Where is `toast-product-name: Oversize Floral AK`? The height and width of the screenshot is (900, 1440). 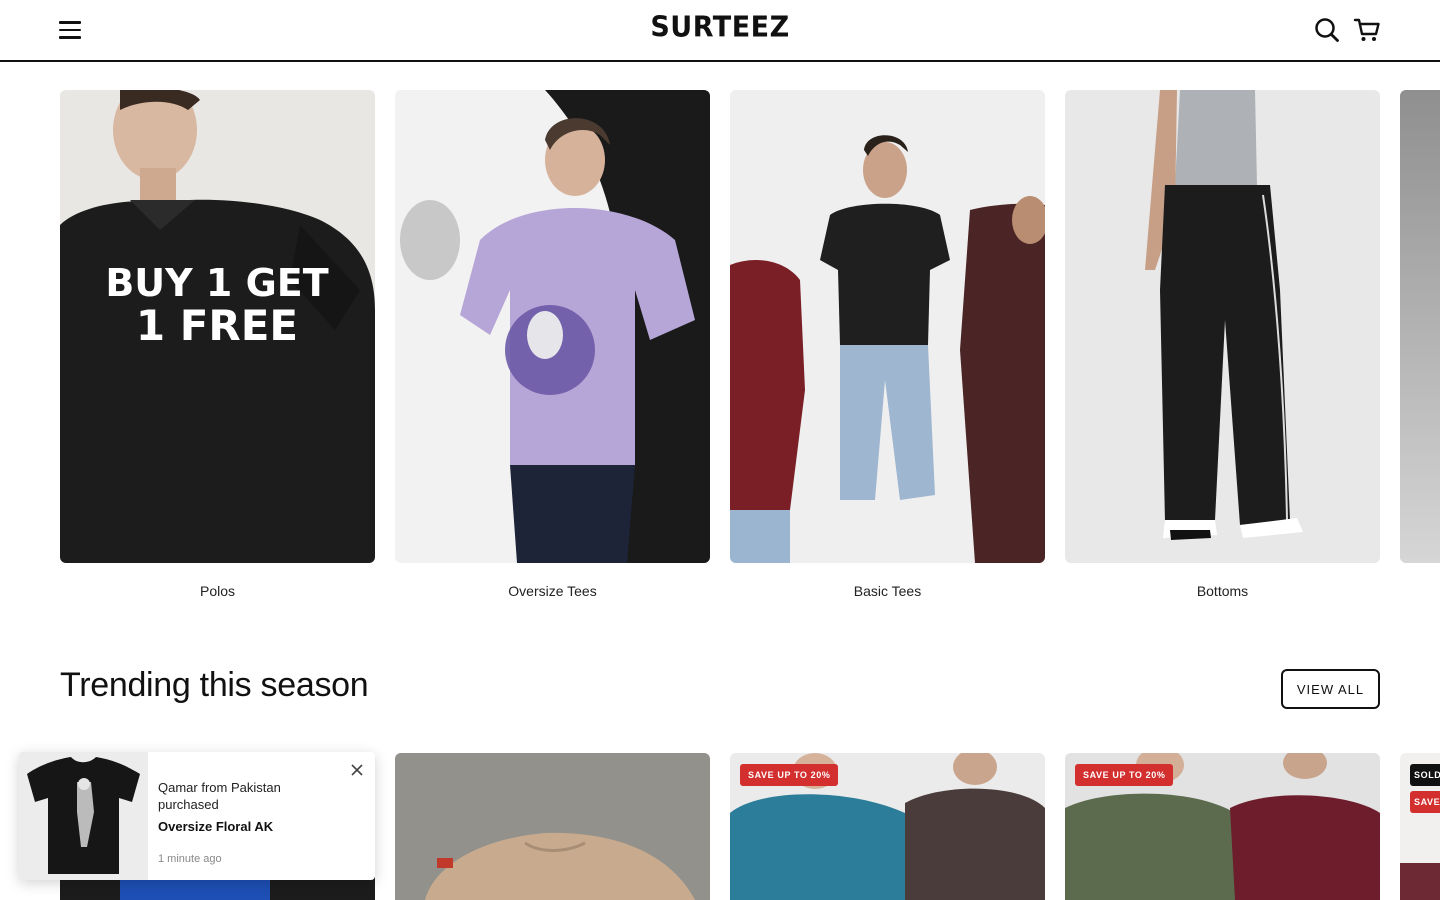
toast-product-name: Oversize Floral AK is located at coordinates (215, 826).